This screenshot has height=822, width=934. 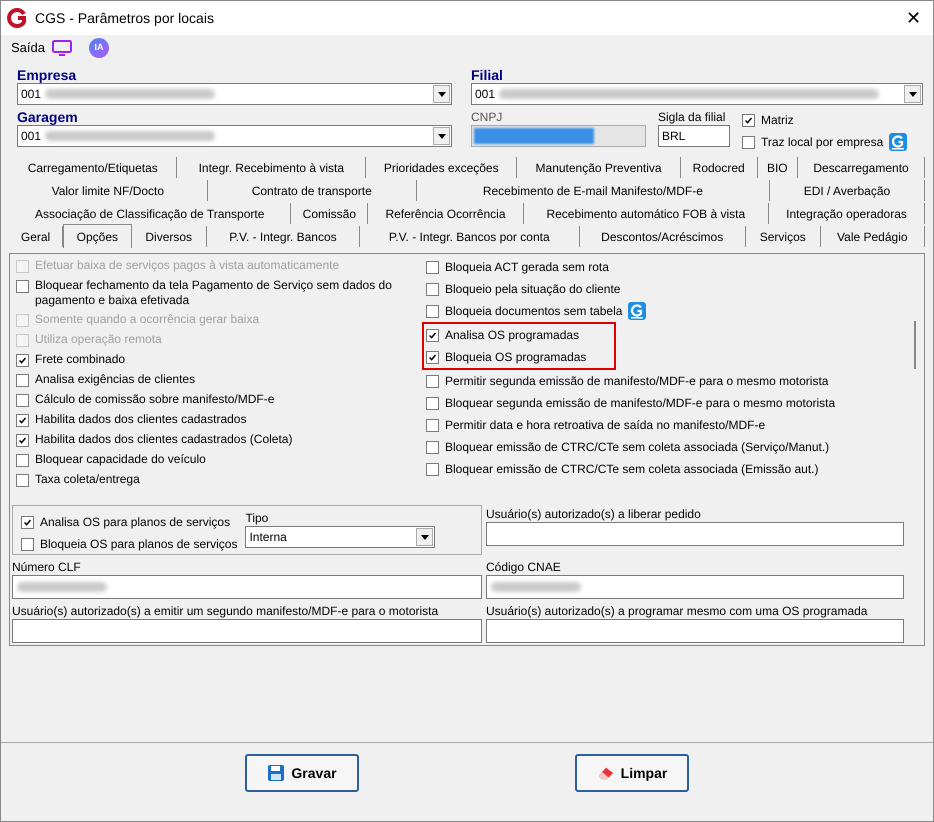 I want to click on checkbox-label: Bloquear emissão de CTRC/CTe sem coleta associada (Serviço/Manut.), so click(x=637, y=447).